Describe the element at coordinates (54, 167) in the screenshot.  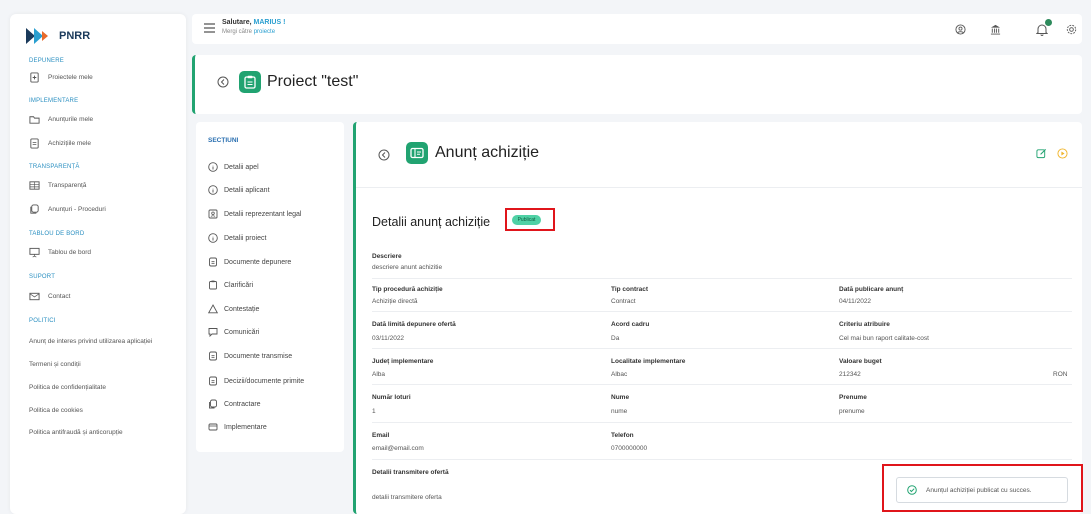
I see `section-title-transparenta: TRANSPARENȚĂ` at that location.